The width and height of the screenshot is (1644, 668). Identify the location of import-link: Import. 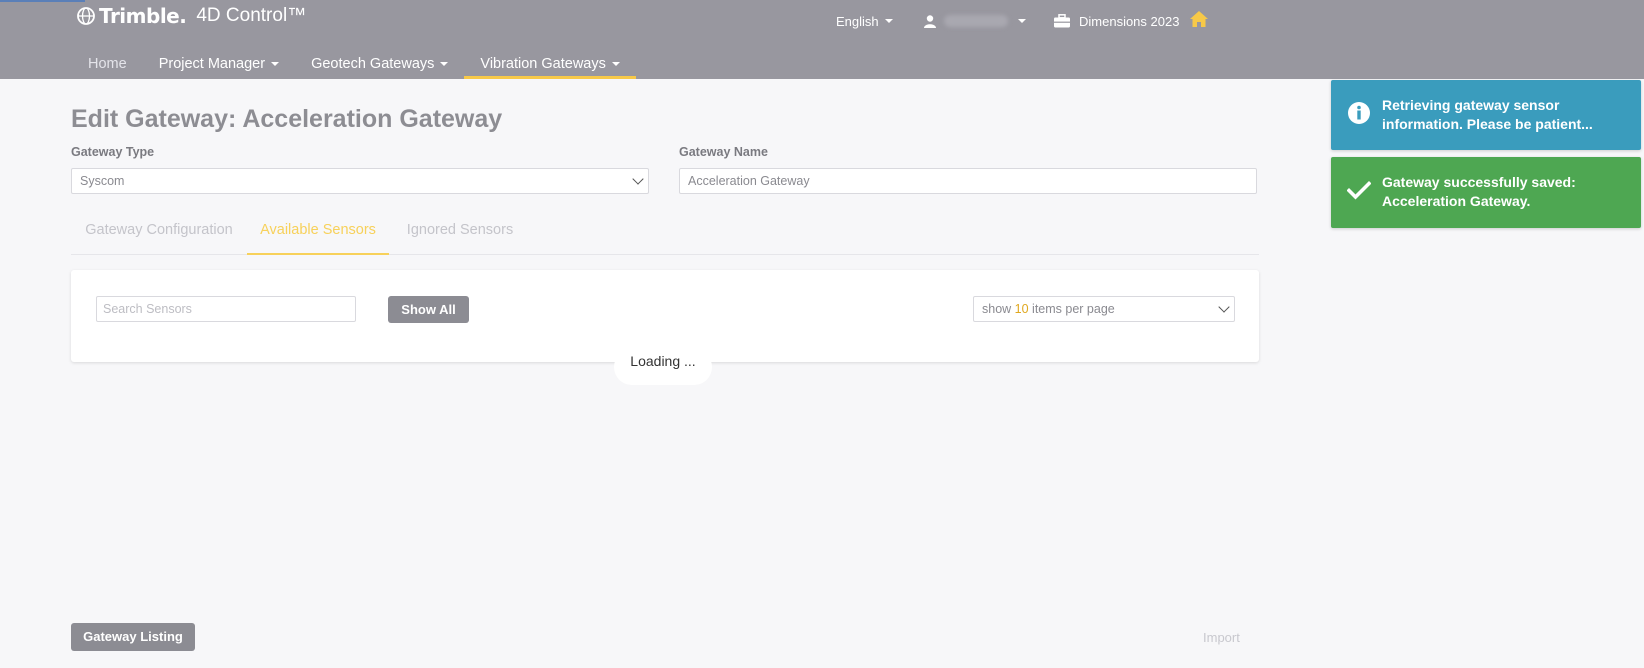
(1221, 637).